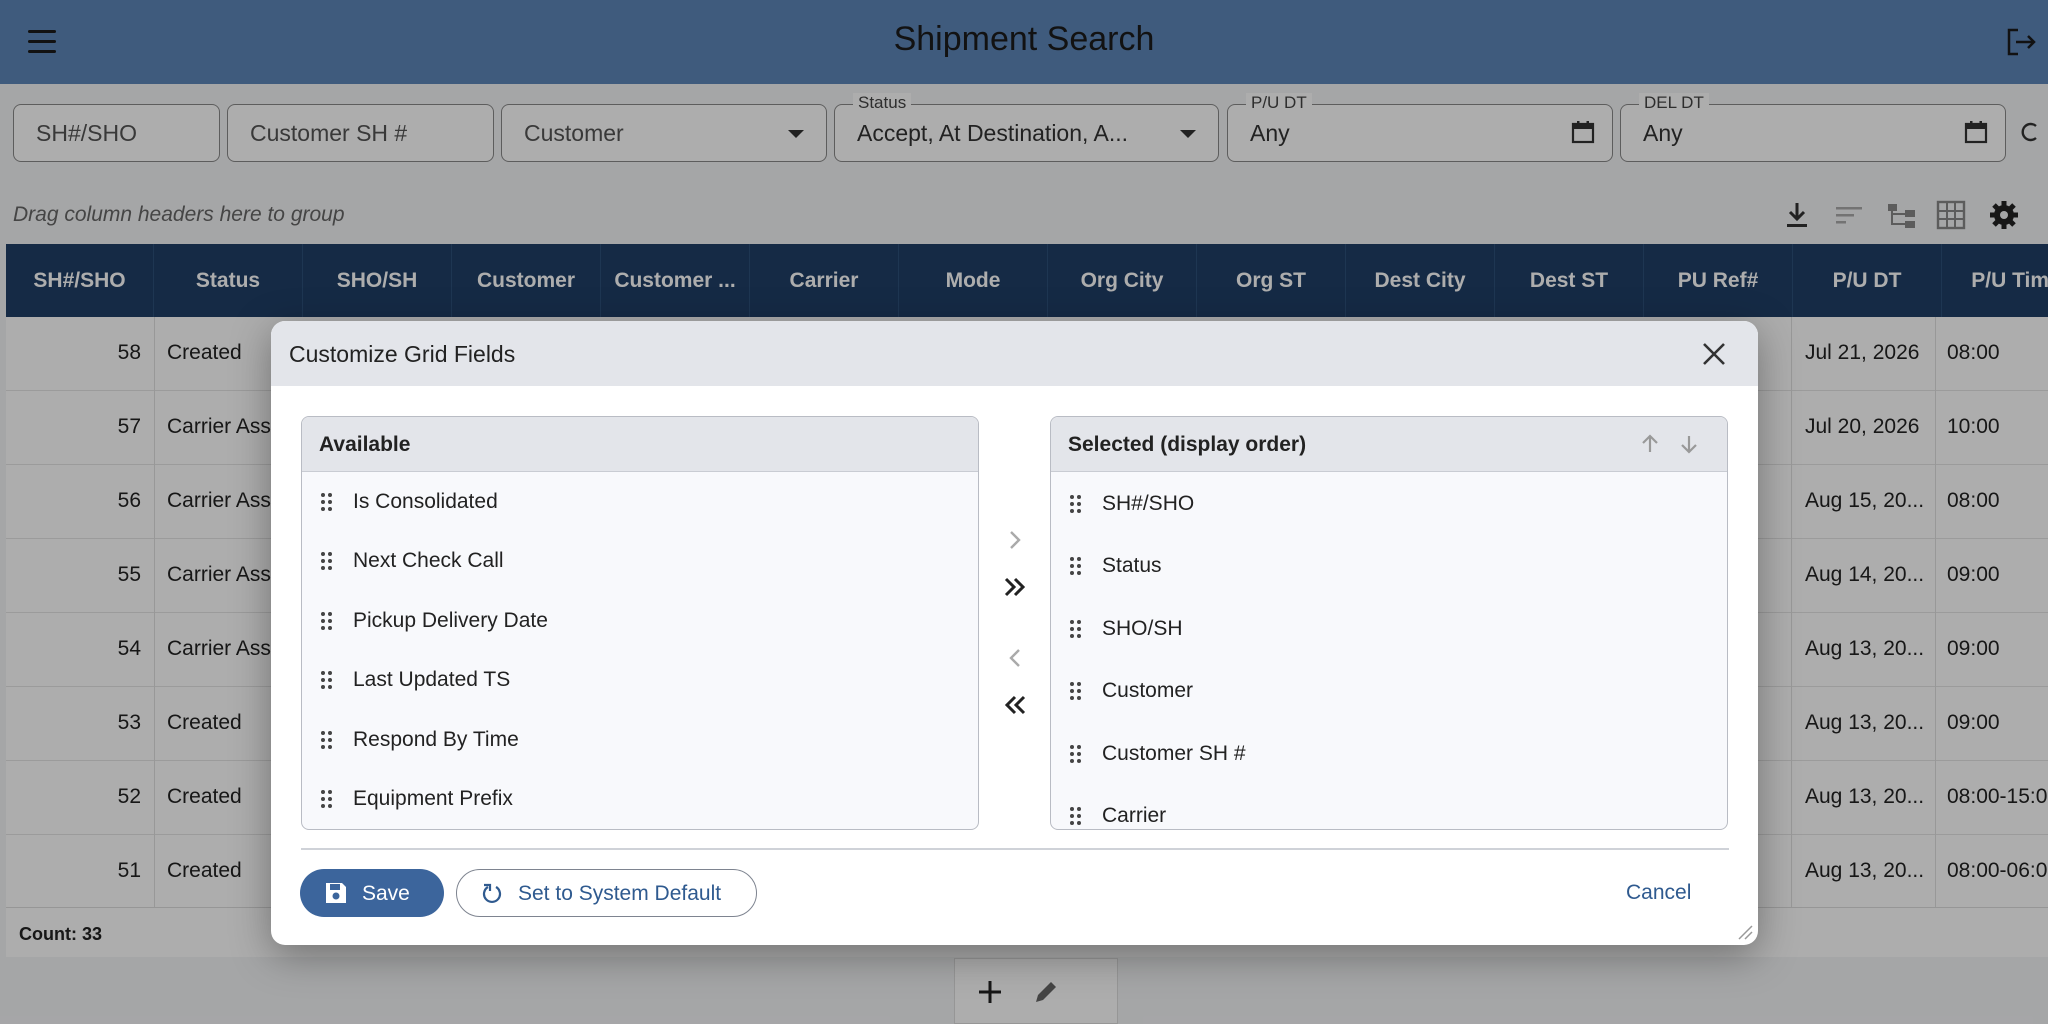  What do you see at coordinates (436, 739) in the screenshot?
I see `field-label: Respond By Time` at bounding box center [436, 739].